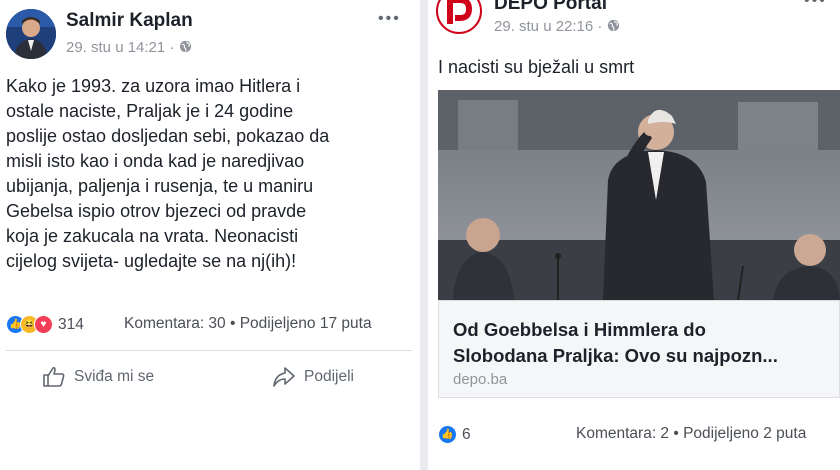  I want to click on post-text-line: misli isto kao i onda kad je naredjivao, so click(155, 161).